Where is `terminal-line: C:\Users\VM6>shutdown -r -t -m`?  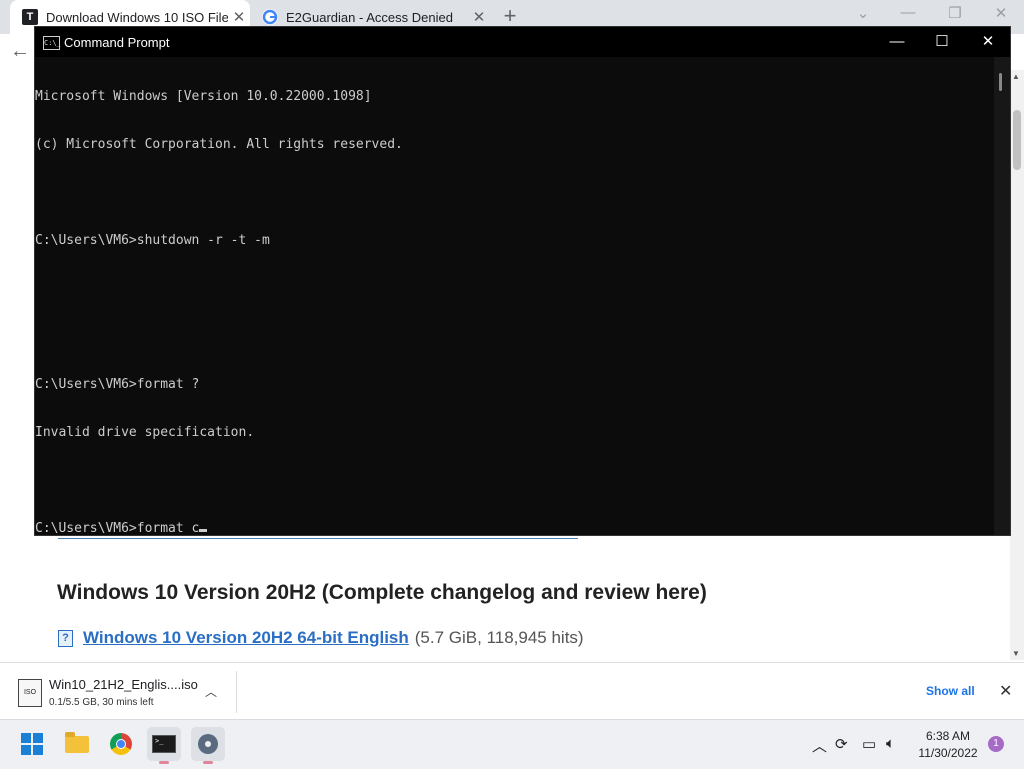
terminal-line: C:\Users\VM6>shutdown -r -t -m is located at coordinates (152, 240).